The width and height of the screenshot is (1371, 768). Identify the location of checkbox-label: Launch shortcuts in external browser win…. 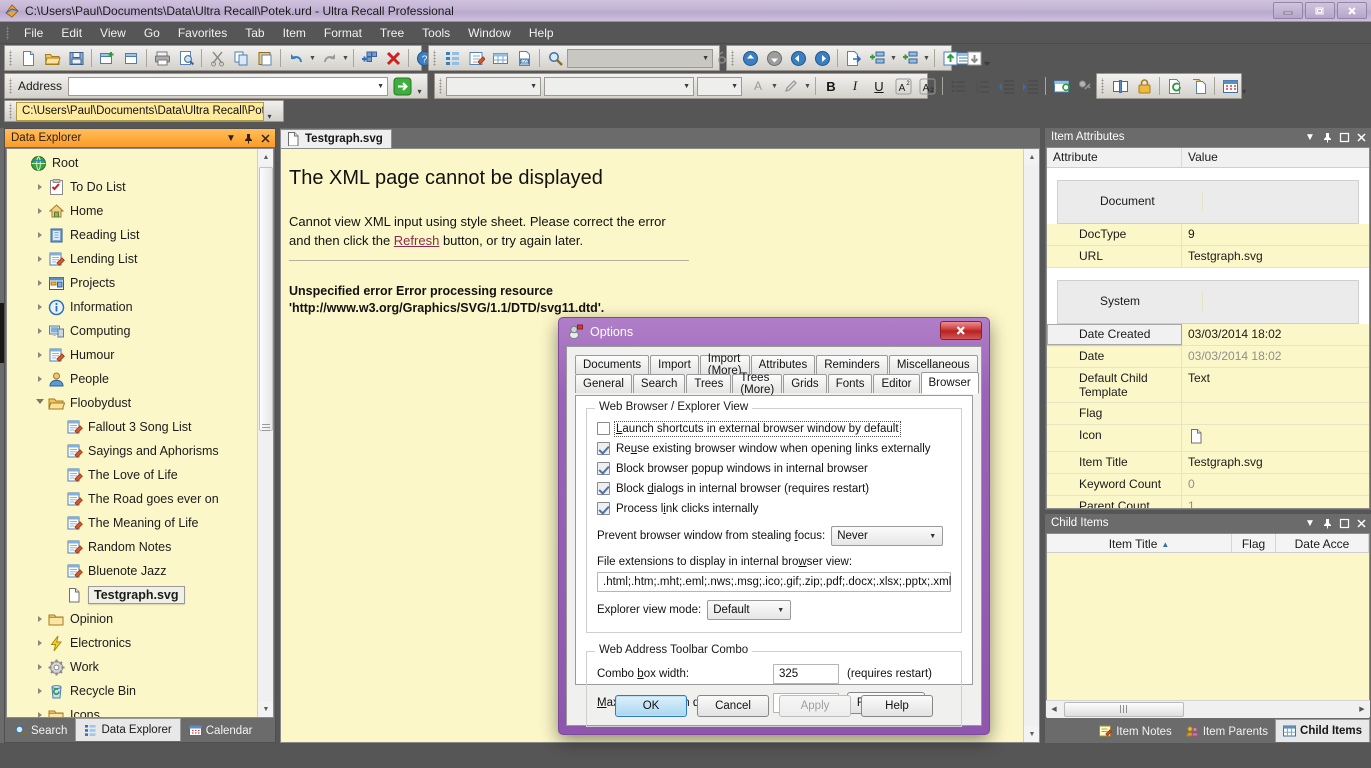
(757, 428).